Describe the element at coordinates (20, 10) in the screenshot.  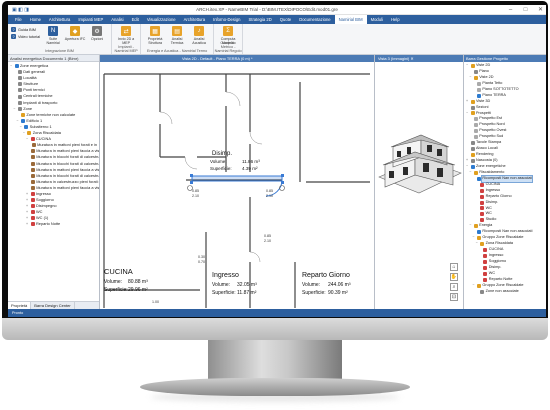
I see `quick-access-icons: ▣ ◧ ◨` at that location.